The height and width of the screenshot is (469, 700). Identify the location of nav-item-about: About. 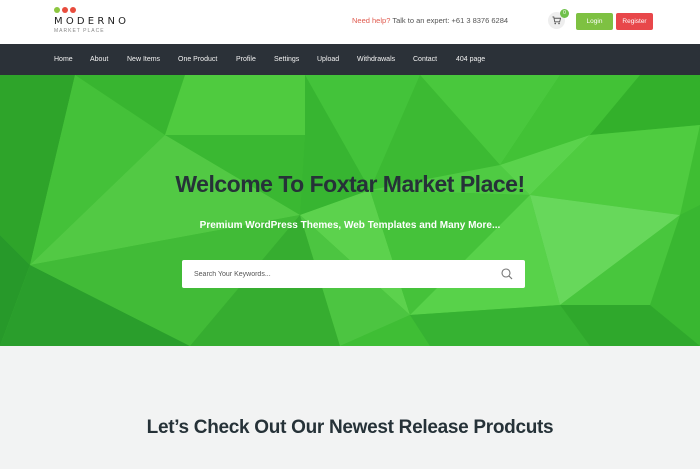
(99, 59).